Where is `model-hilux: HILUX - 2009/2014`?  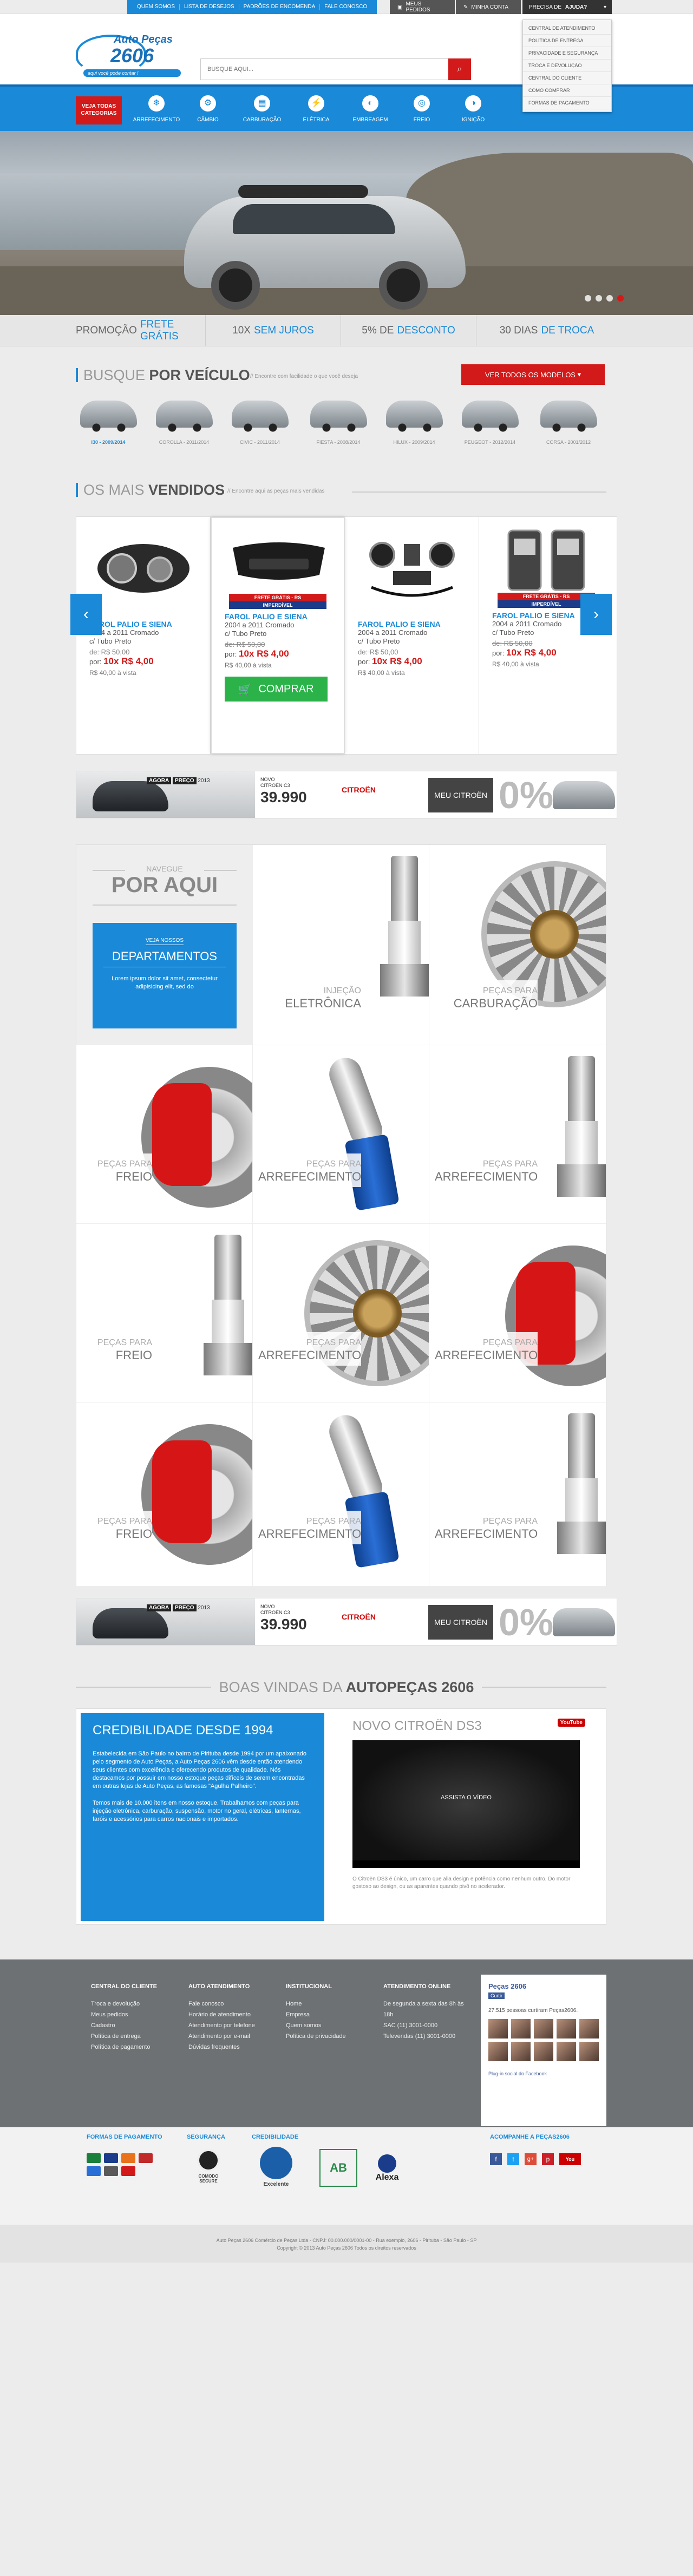 model-hilux: HILUX - 2009/2014 is located at coordinates (414, 431).